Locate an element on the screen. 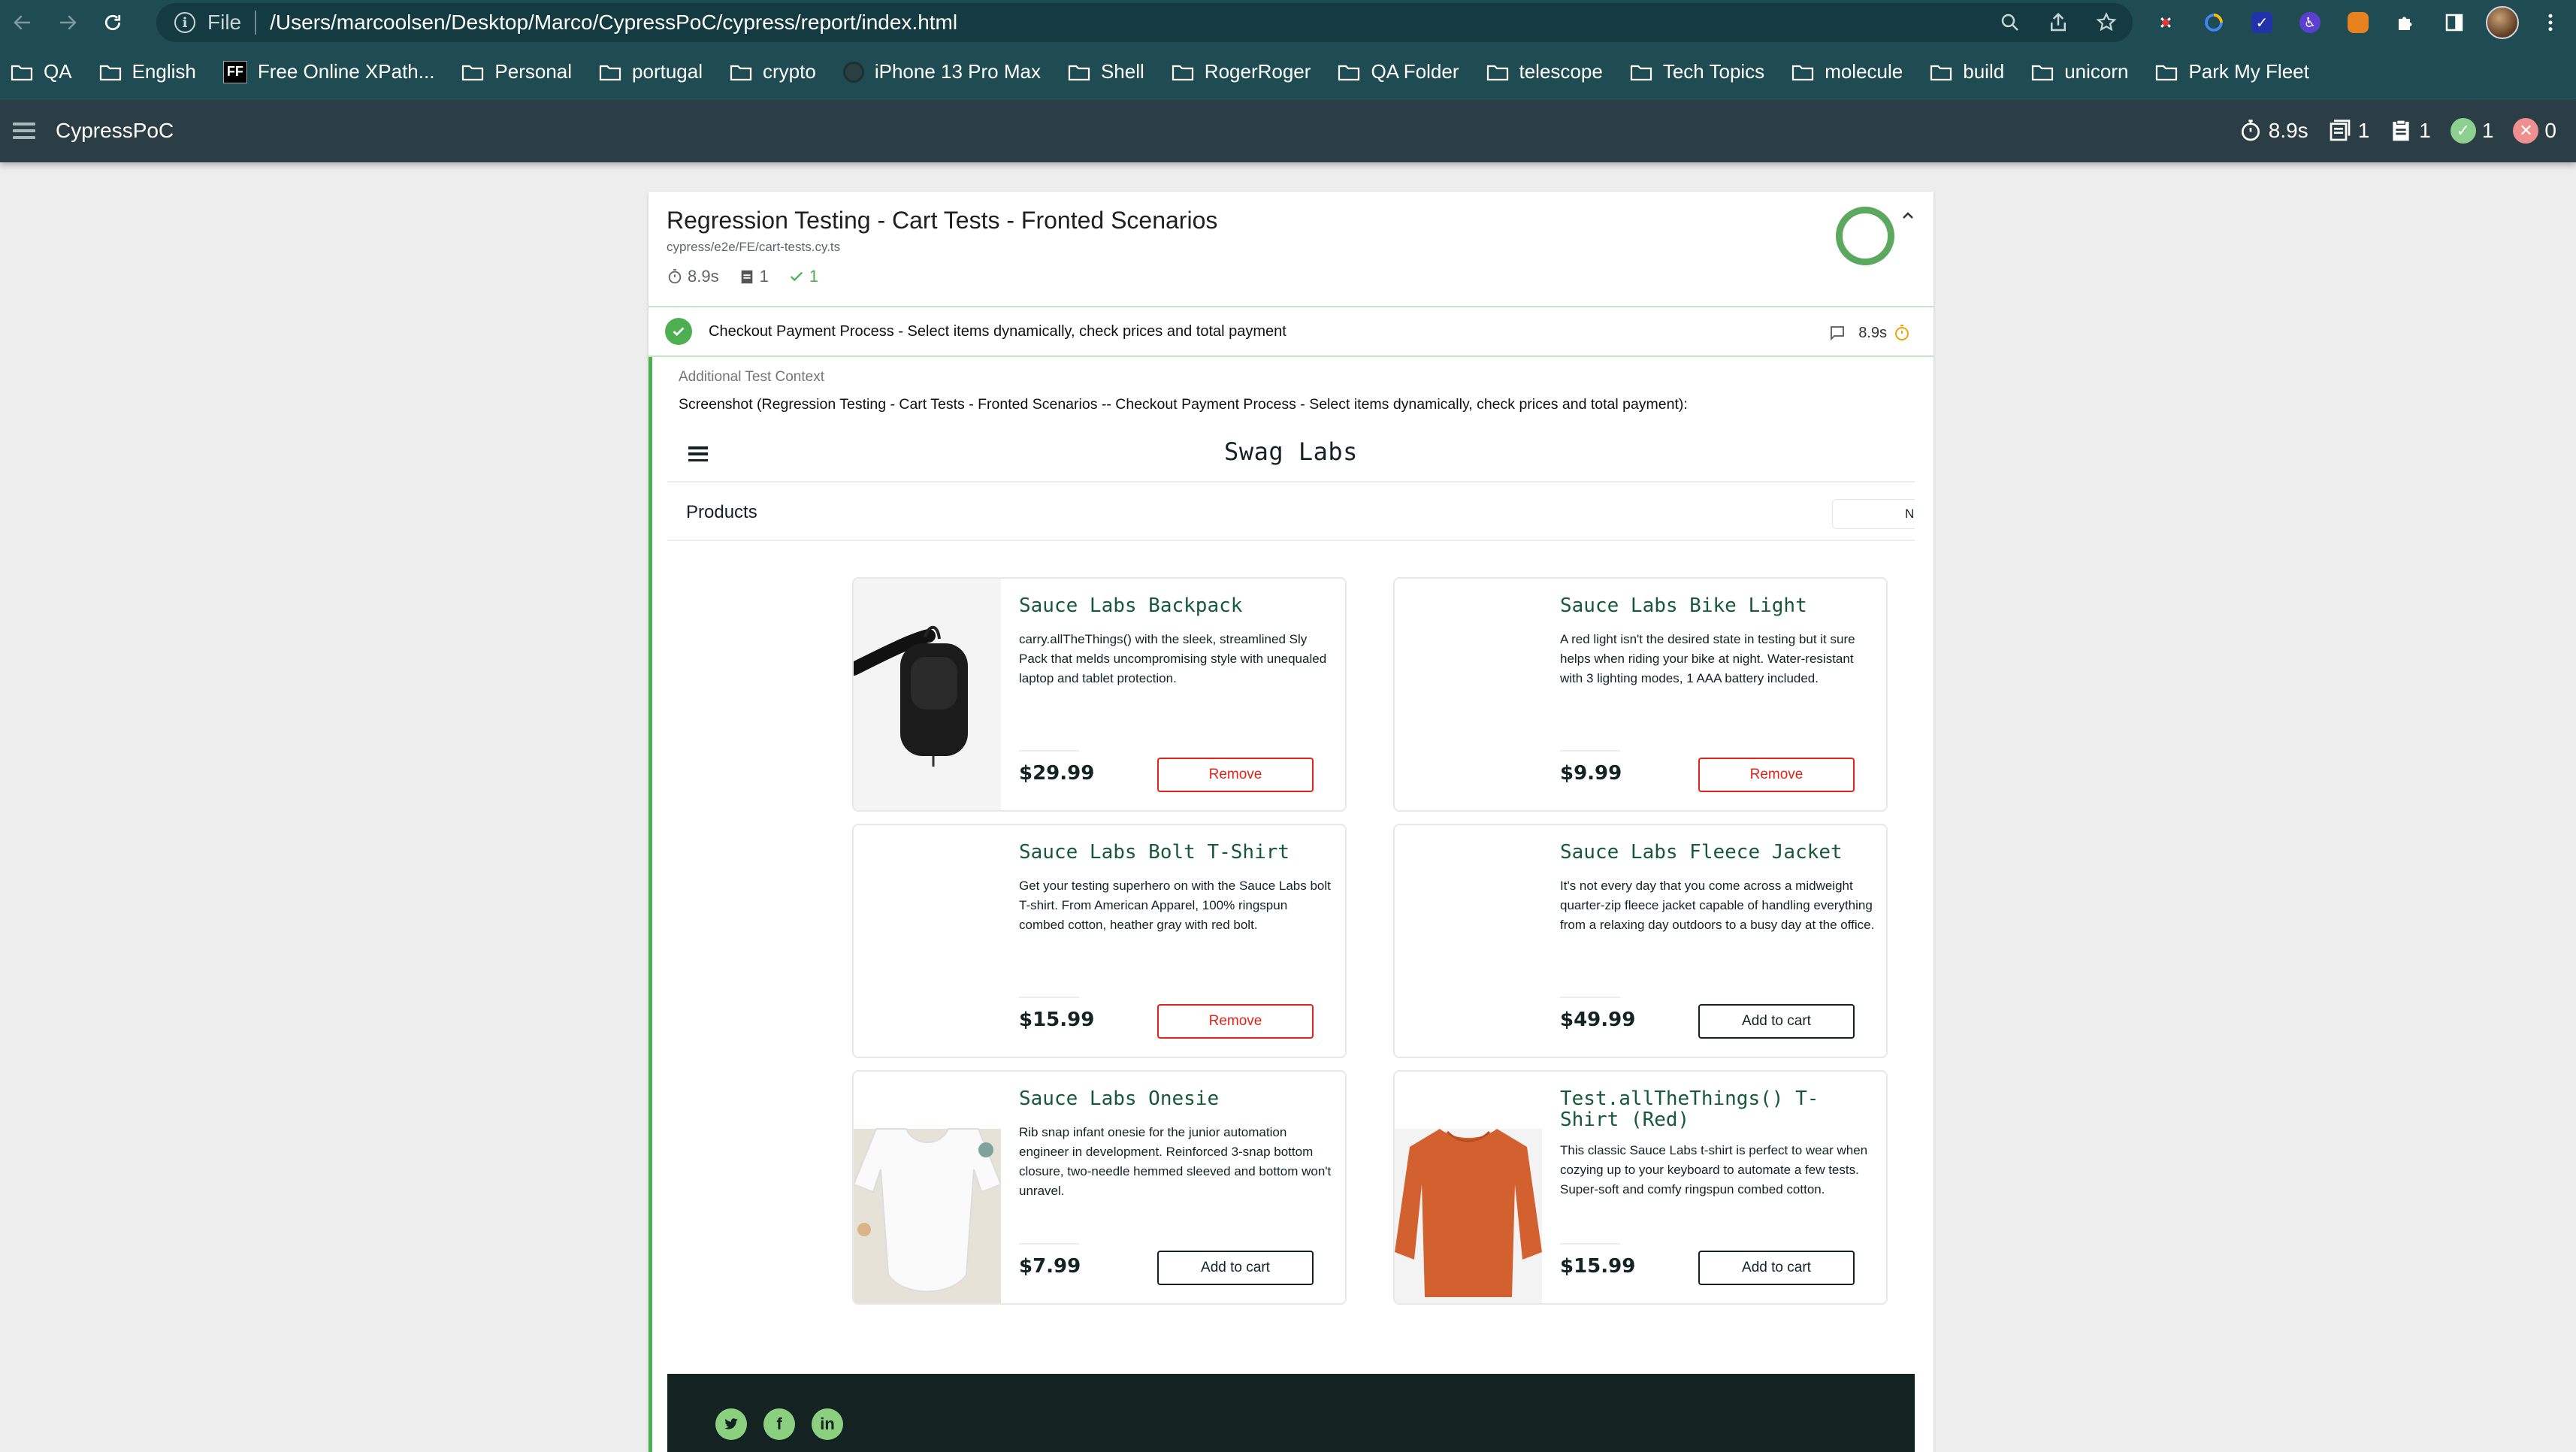  hamburger-icon is located at coordinates (24, 131).